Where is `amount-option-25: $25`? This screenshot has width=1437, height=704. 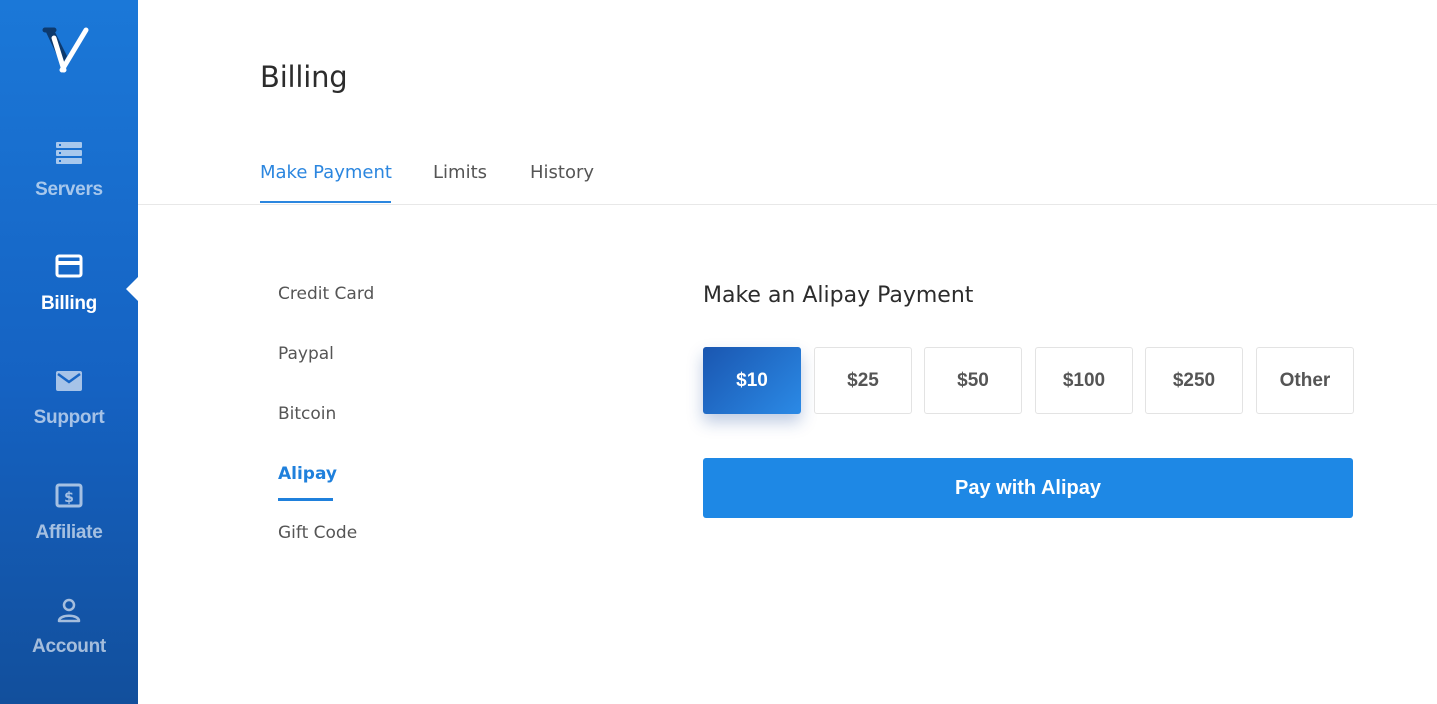 amount-option-25: $25 is located at coordinates (863, 380).